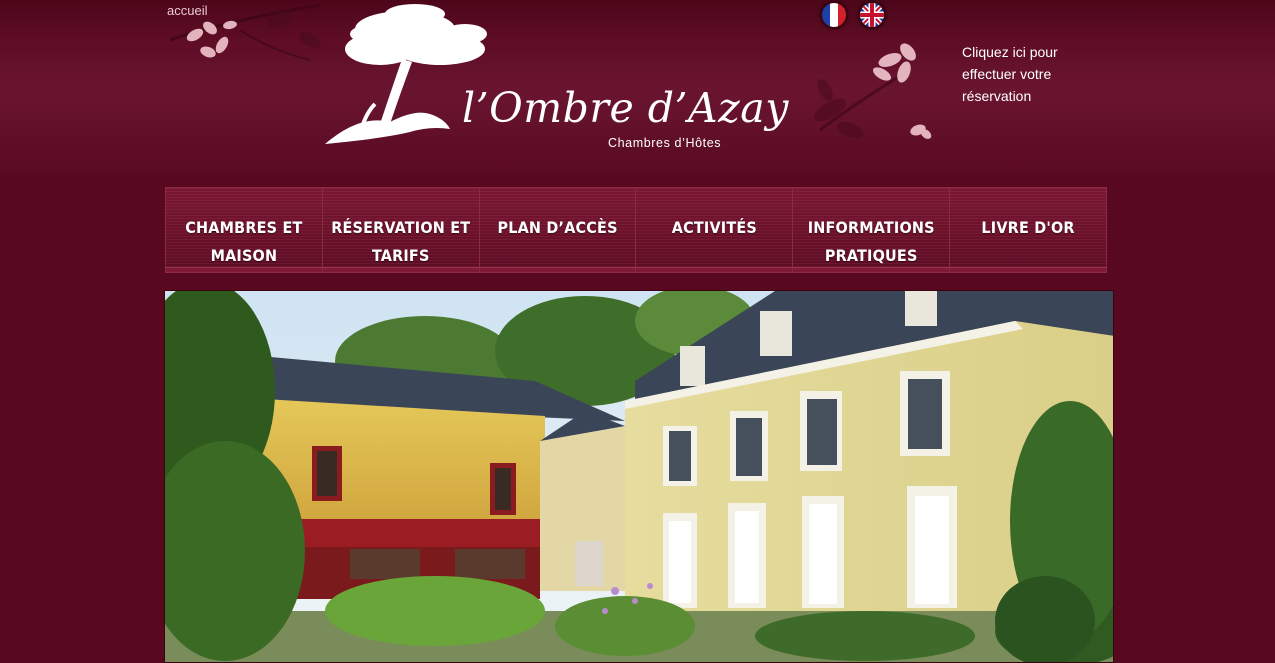 Image resolution: width=1275 pixels, height=663 pixels. I want to click on nav-item-label: INFORMATIONS PRATIQUES, so click(871, 241).